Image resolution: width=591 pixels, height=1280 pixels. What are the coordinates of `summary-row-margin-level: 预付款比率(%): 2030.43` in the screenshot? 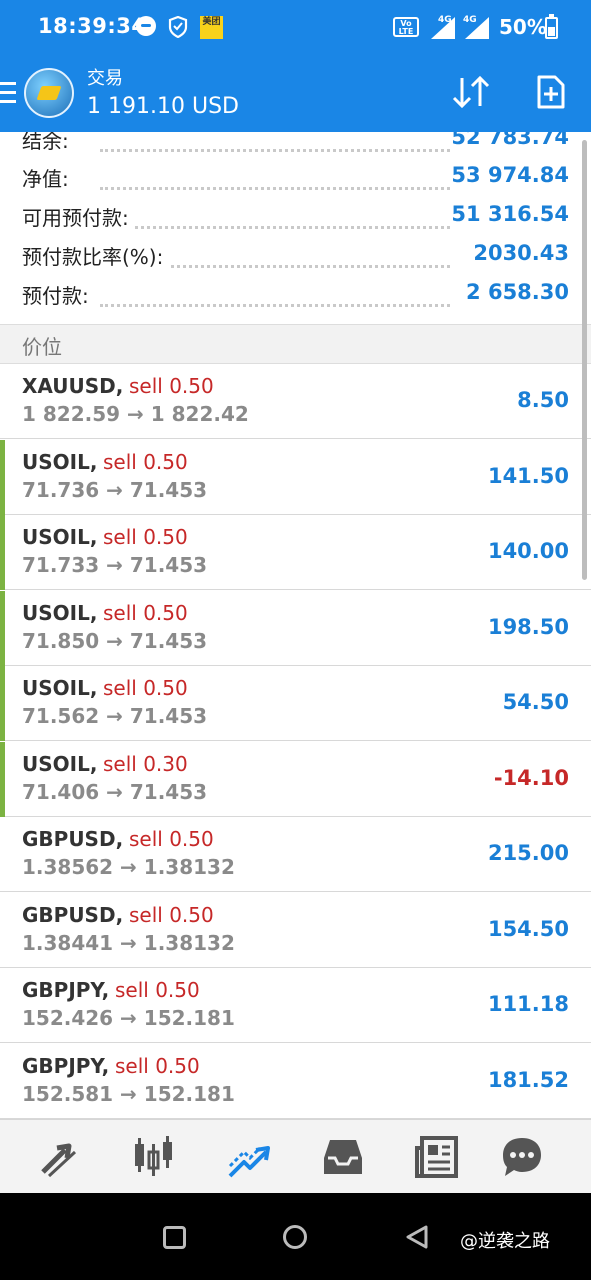 It's located at (290, 260).